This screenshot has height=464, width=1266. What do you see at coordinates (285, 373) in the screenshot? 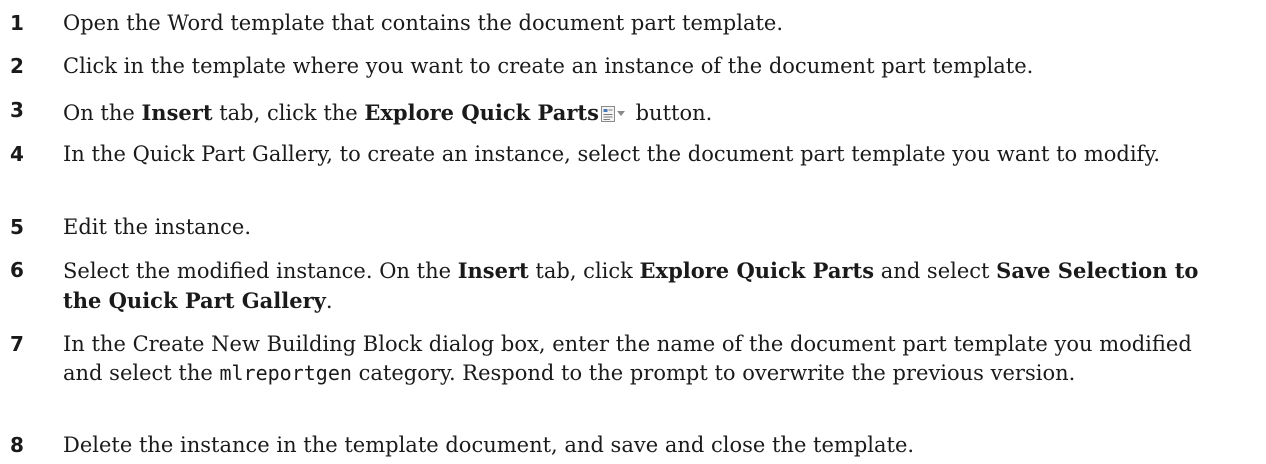
I see `category-code: mlreportgen` at bounding box center [285, 373].